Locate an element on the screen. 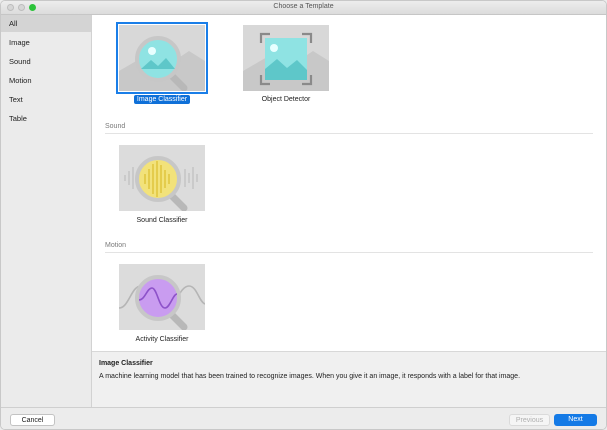  previous-button: Previous is located at coordinates (529, 420).